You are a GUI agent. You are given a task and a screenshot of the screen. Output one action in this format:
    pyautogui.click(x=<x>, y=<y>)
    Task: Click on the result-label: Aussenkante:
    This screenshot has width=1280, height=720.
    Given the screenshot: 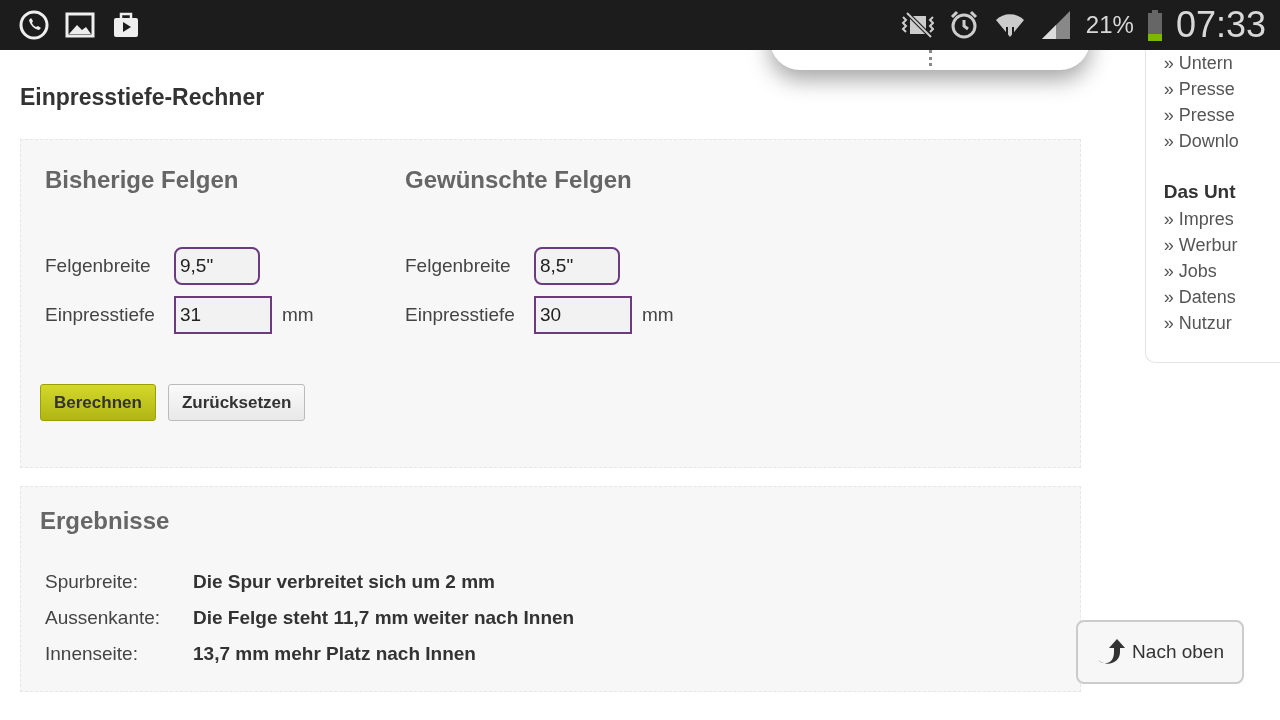 What is the action you would take?
    pyautogui.click(x=103, y=618)
    